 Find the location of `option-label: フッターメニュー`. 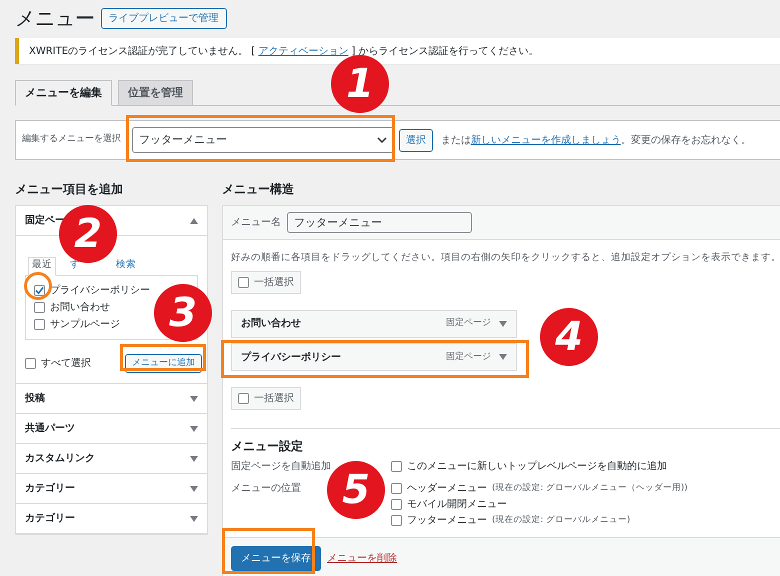

option-label: フッターメニュー is located at coordinates (447, 521).